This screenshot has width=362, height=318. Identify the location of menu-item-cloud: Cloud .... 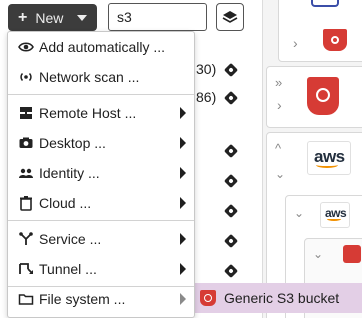
(101, 203).